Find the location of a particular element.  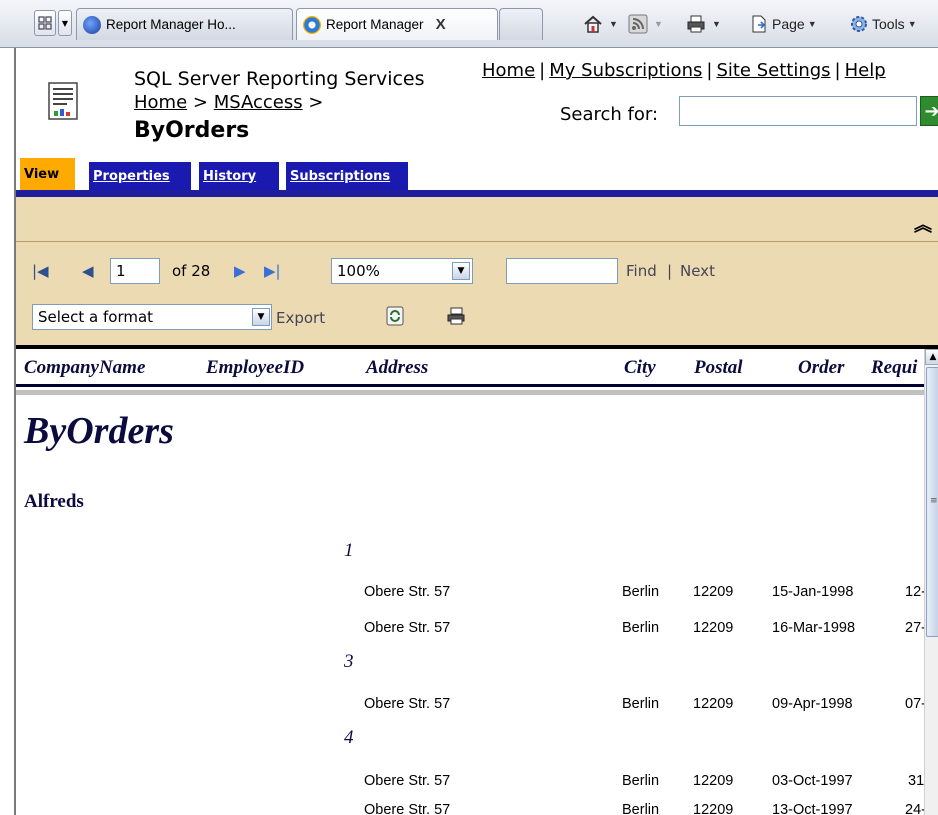

cell-order-date: 13-Oct-1997 is located at coordinates (812, 808).